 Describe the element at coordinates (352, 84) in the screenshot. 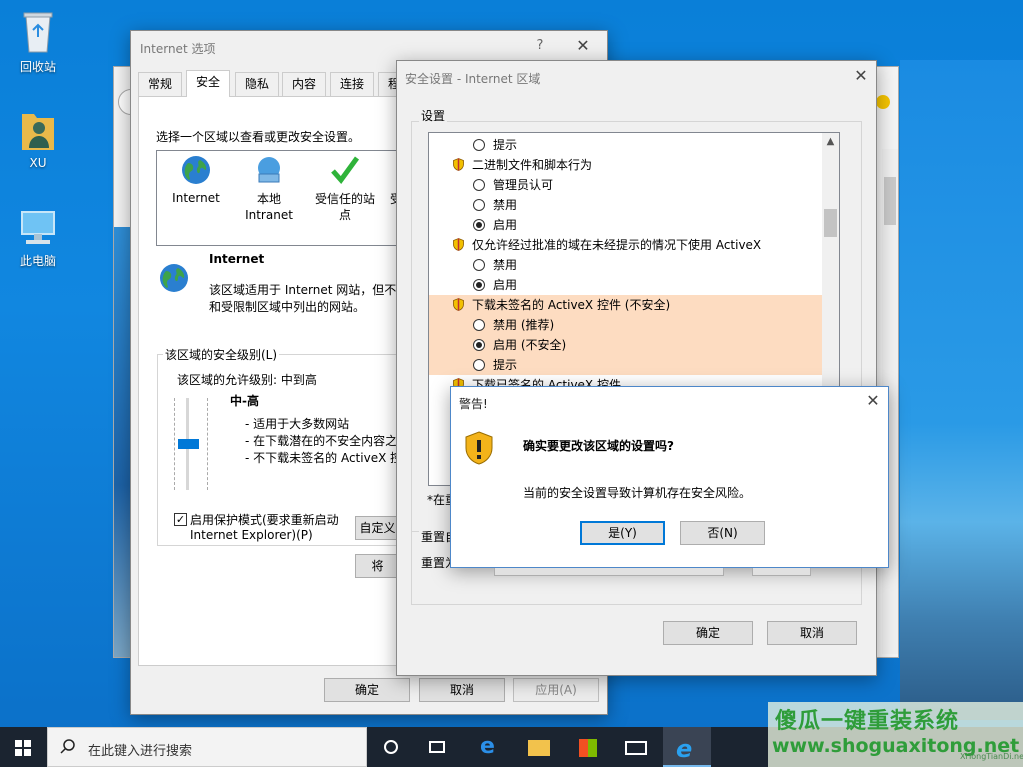

I see `tab-connections: 连接` at that location.